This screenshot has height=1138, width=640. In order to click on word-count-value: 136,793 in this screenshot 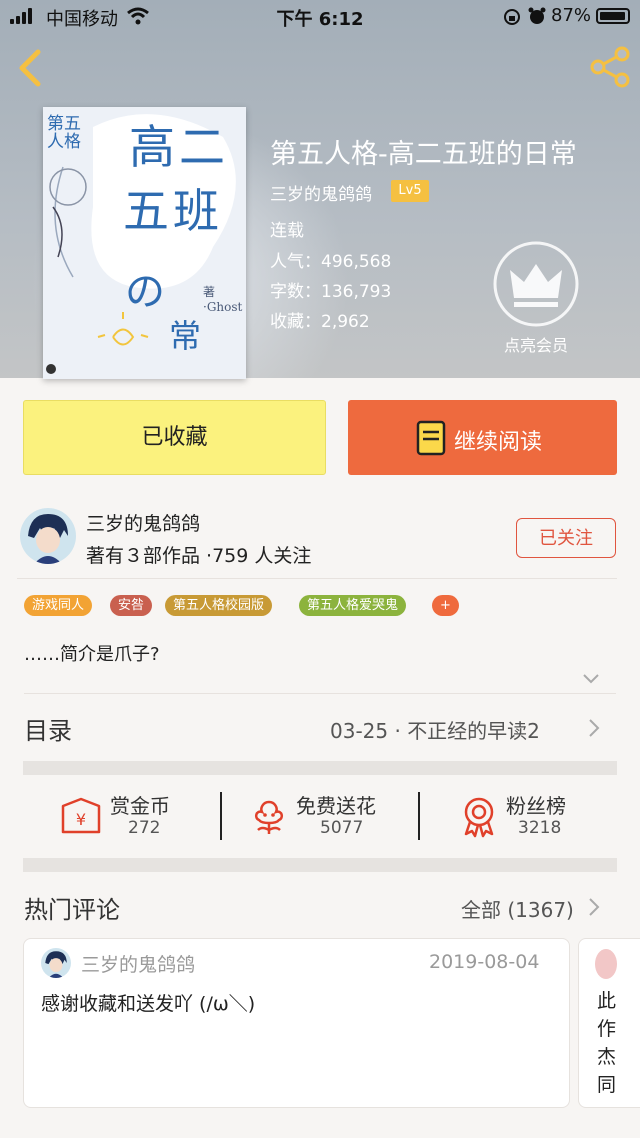, I will do `click(356, 292)`.